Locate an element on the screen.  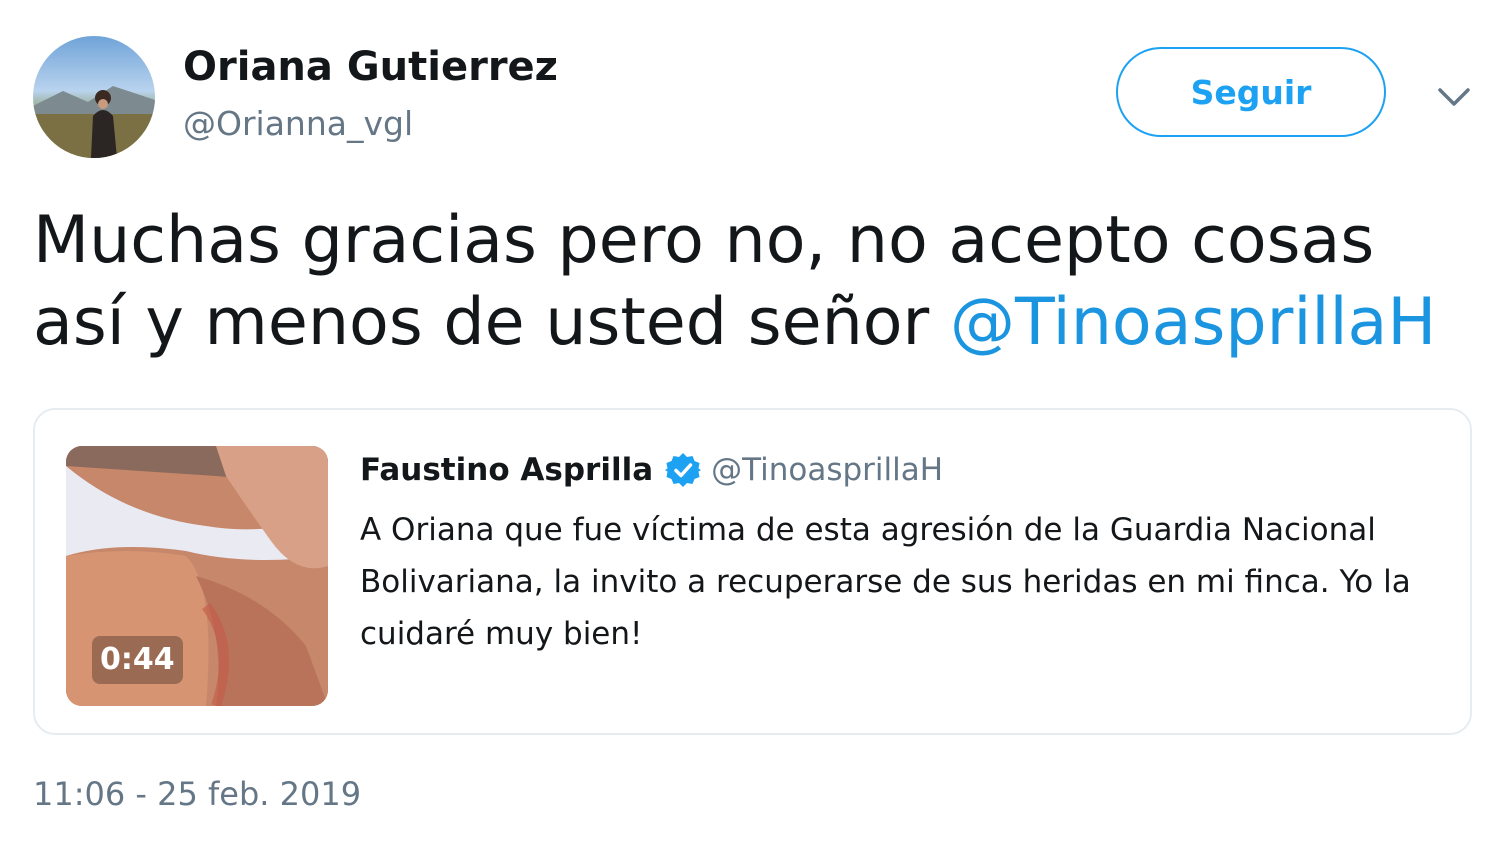
quoted-author-name: Faustino Asprilla is located at coordinates (506, 470).